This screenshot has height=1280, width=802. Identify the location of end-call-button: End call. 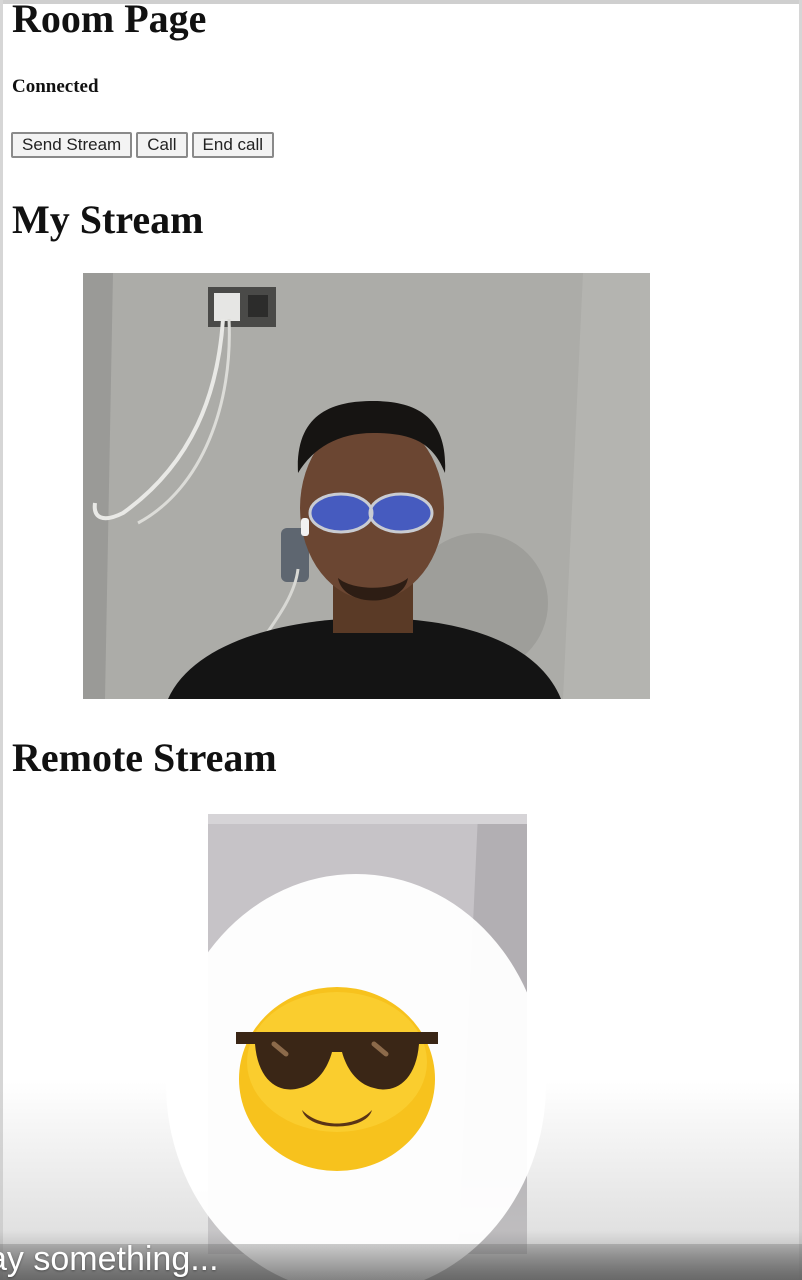
(233, 145).